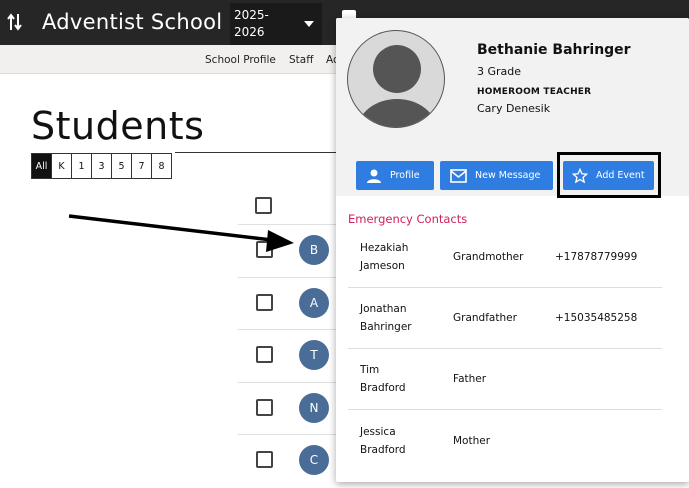 This screenshot has width=689, height=488. Describe the element at coordinates (162, 166) in the screenshot. I see `tab-8: 8` at that location.